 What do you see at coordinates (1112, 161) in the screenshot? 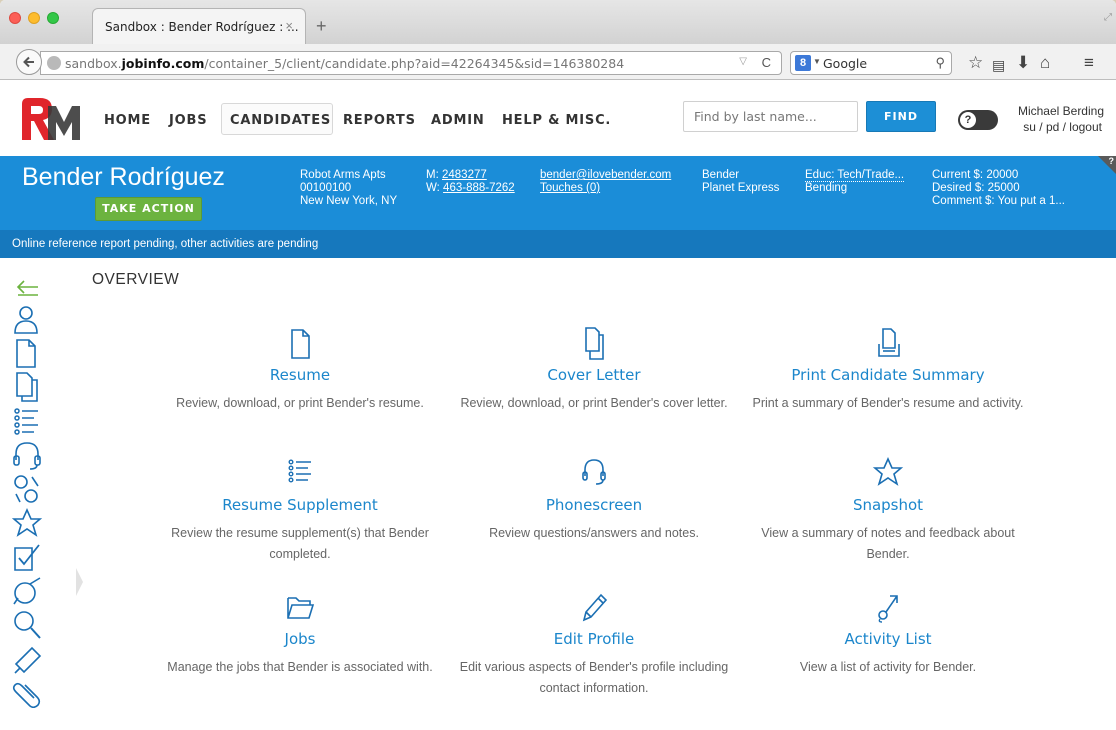
I see `corner-help-icon: ?` at bounding box center [1112, 161].